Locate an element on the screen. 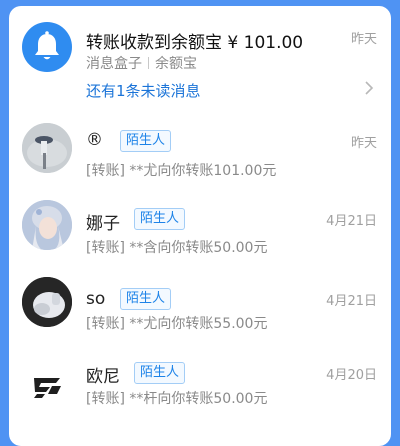  notice-title: 转账收款到余额宝 ¥ 101.00 is located at coordinates (195, 43).